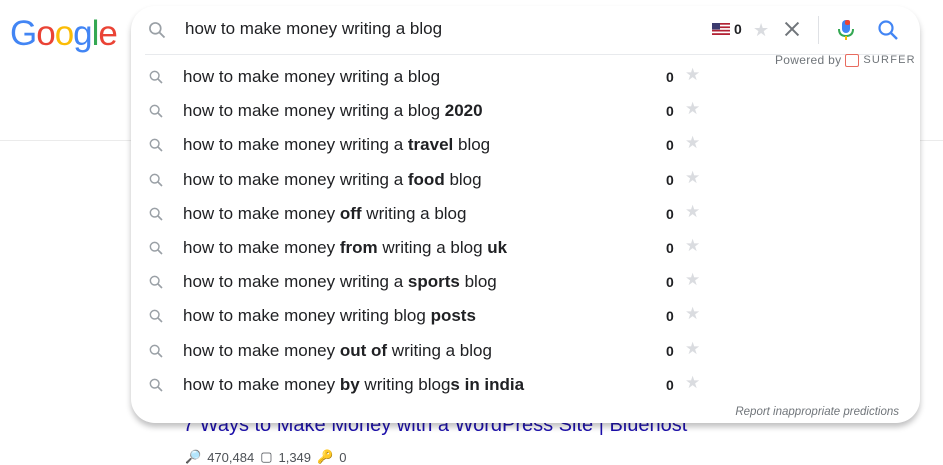 This screenshot has height=465, width=943. I want to click on suggestion-bold-part: uk, so click(497, 247).